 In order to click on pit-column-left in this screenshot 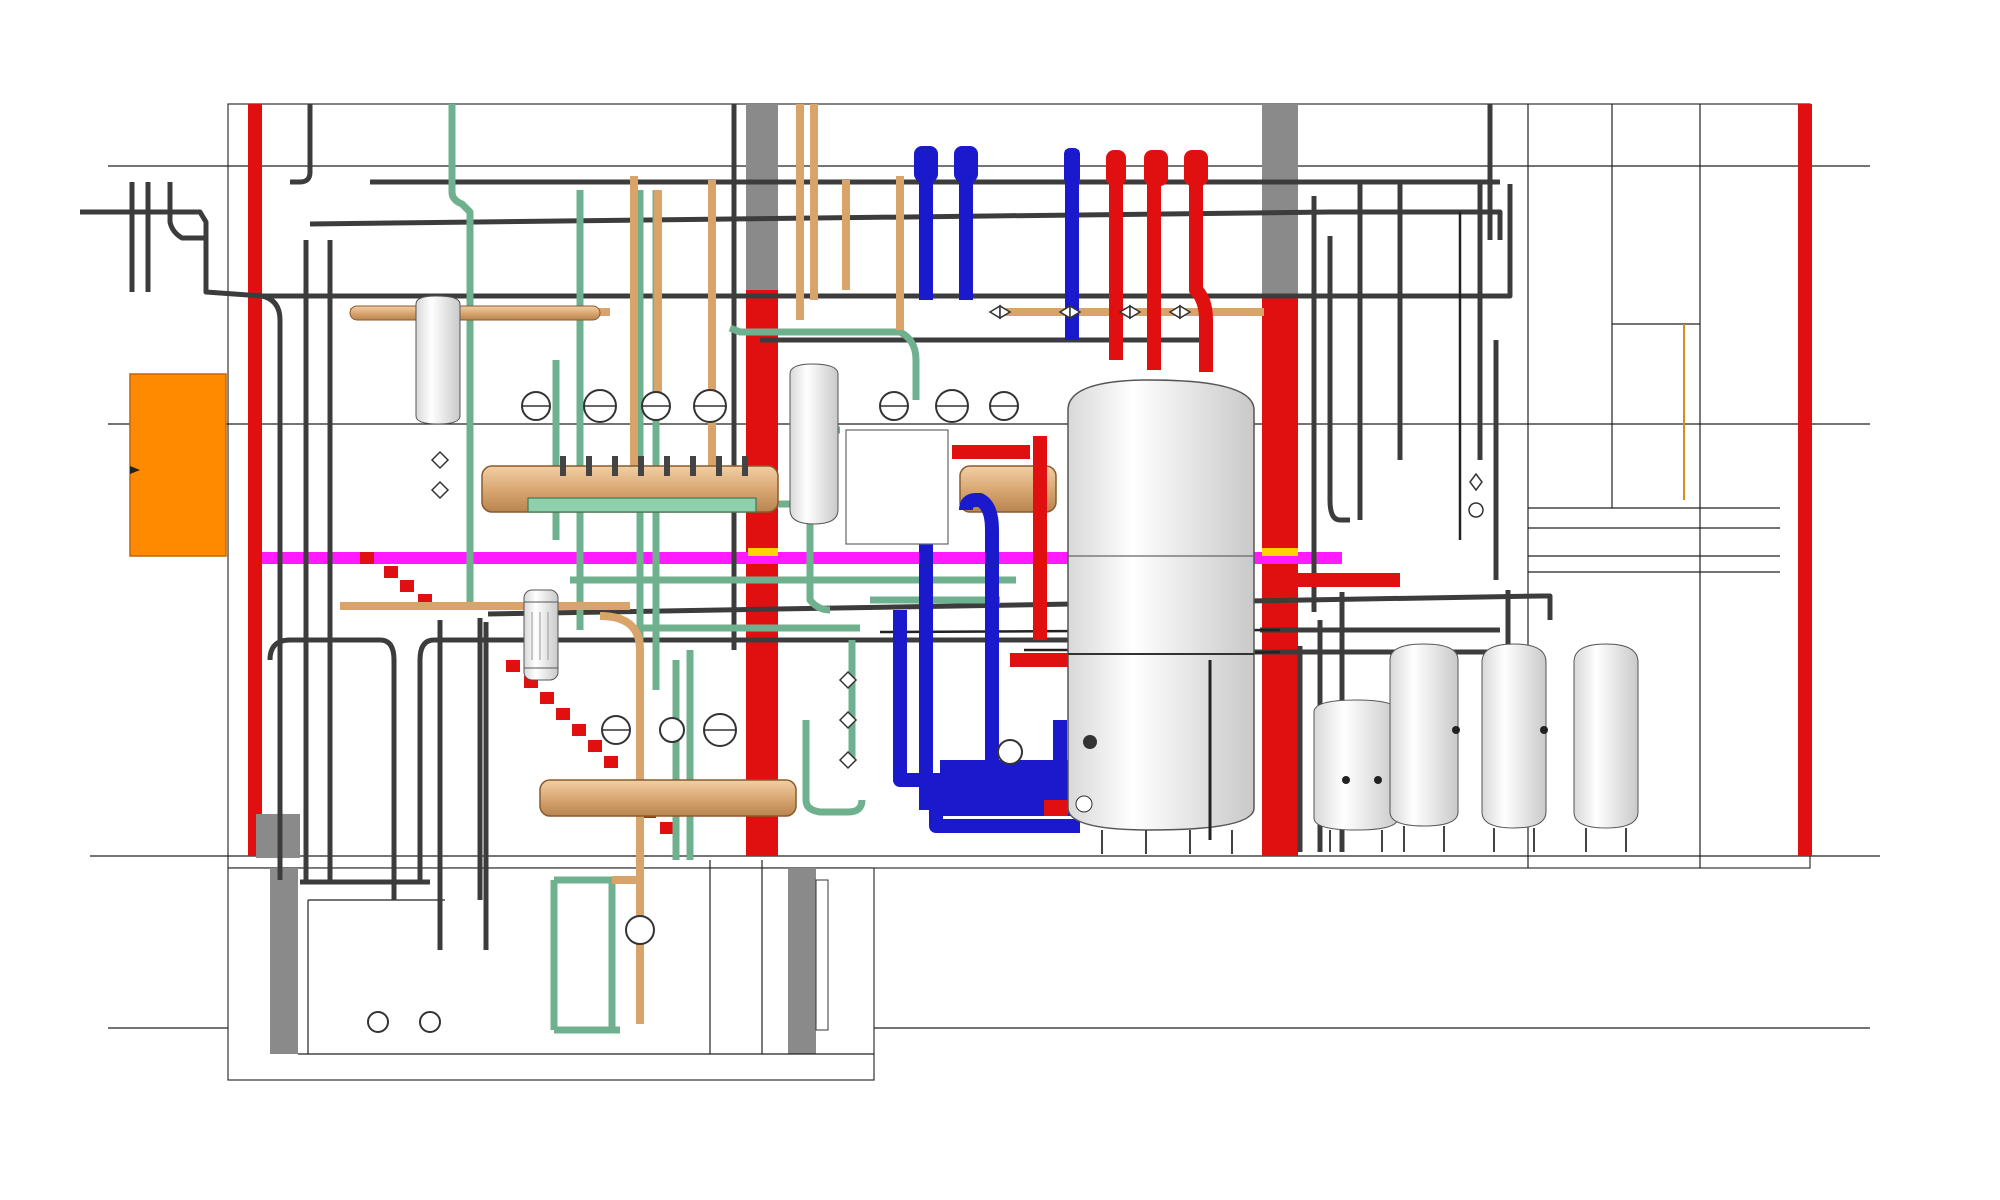, I will do `click(284, 961)`.